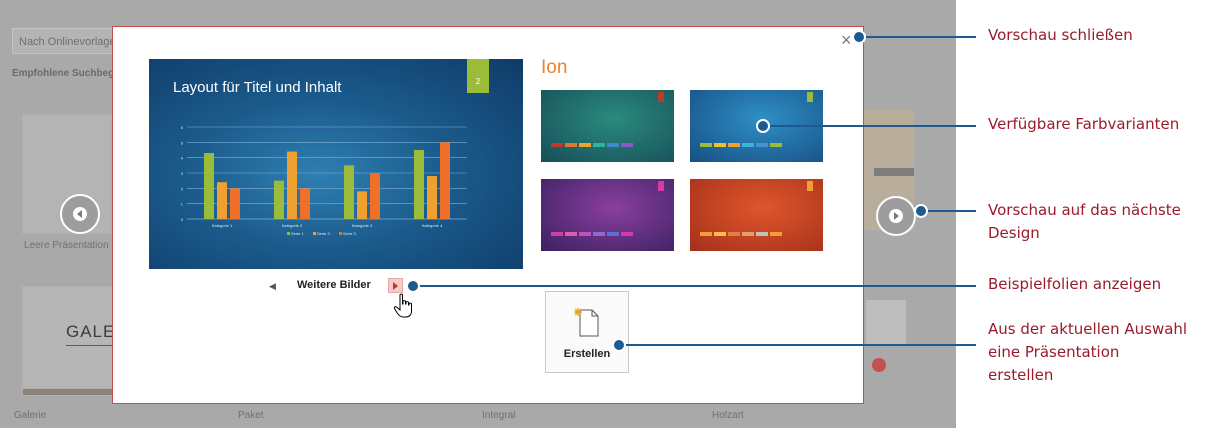  I want to click on background-thumbnail, so click(886, 323).